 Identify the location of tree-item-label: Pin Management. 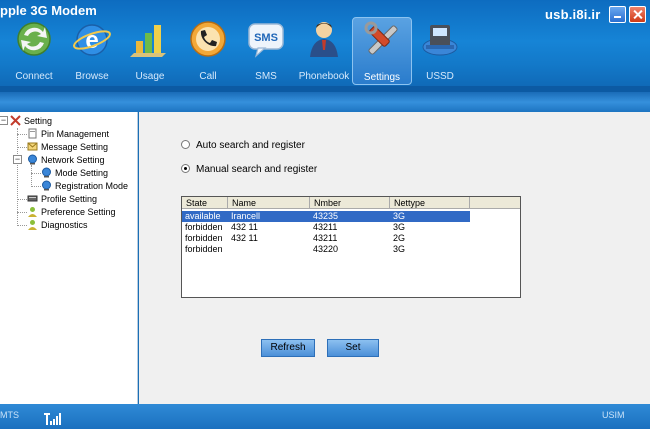
(75, 134).